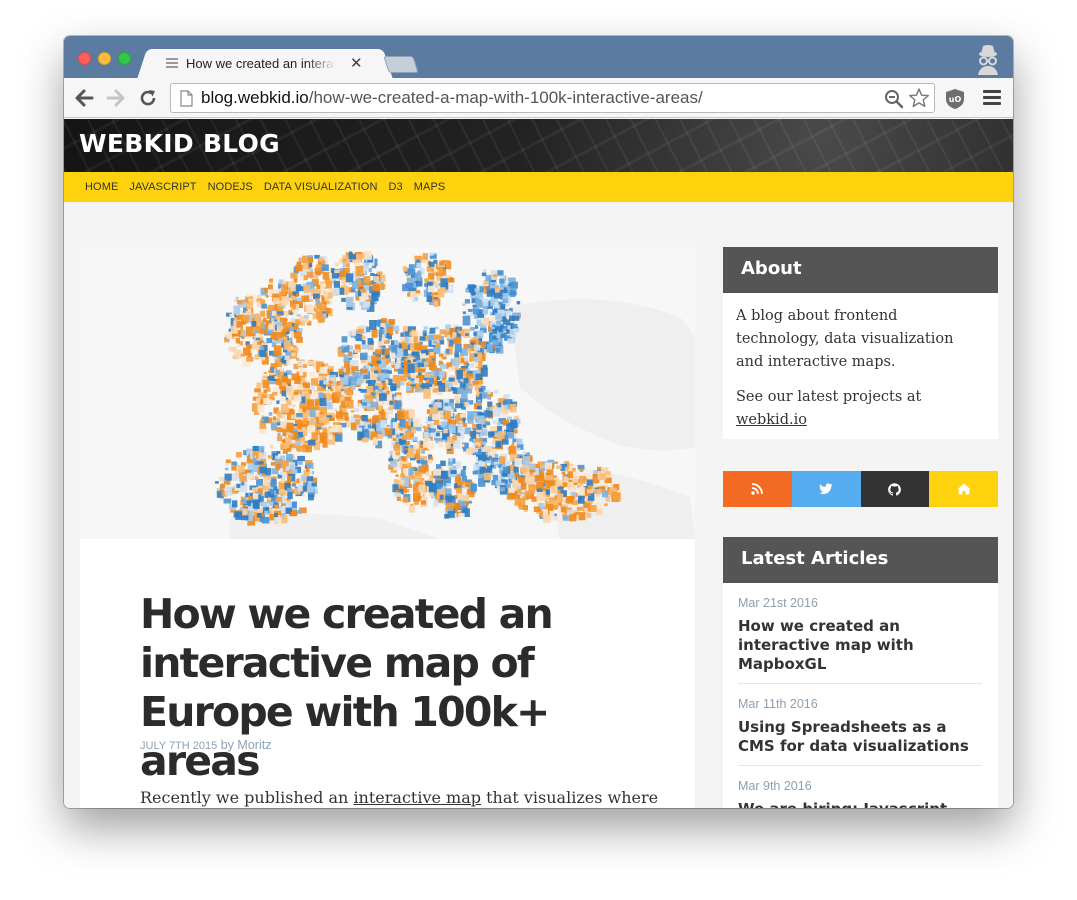  Describe the element at coordinates (826, 489) in the screenshot. I see `twitter-button` at that location.